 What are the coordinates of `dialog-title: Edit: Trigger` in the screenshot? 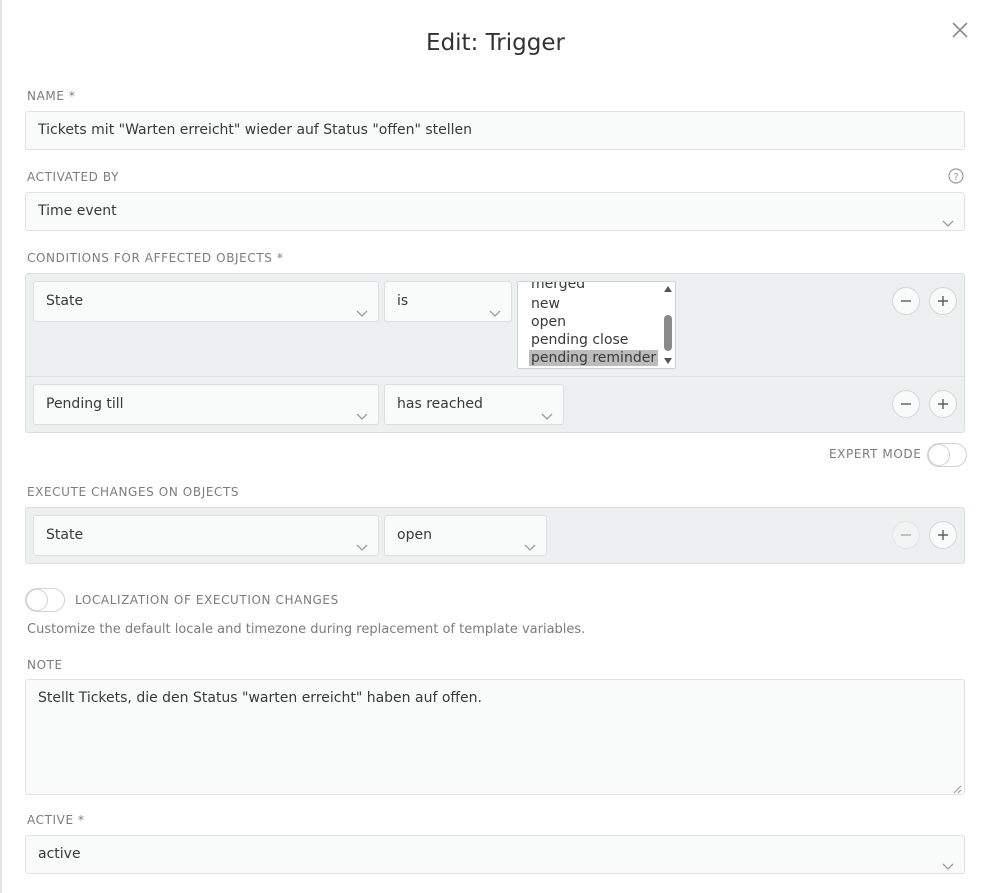 It's located at (495, 43).